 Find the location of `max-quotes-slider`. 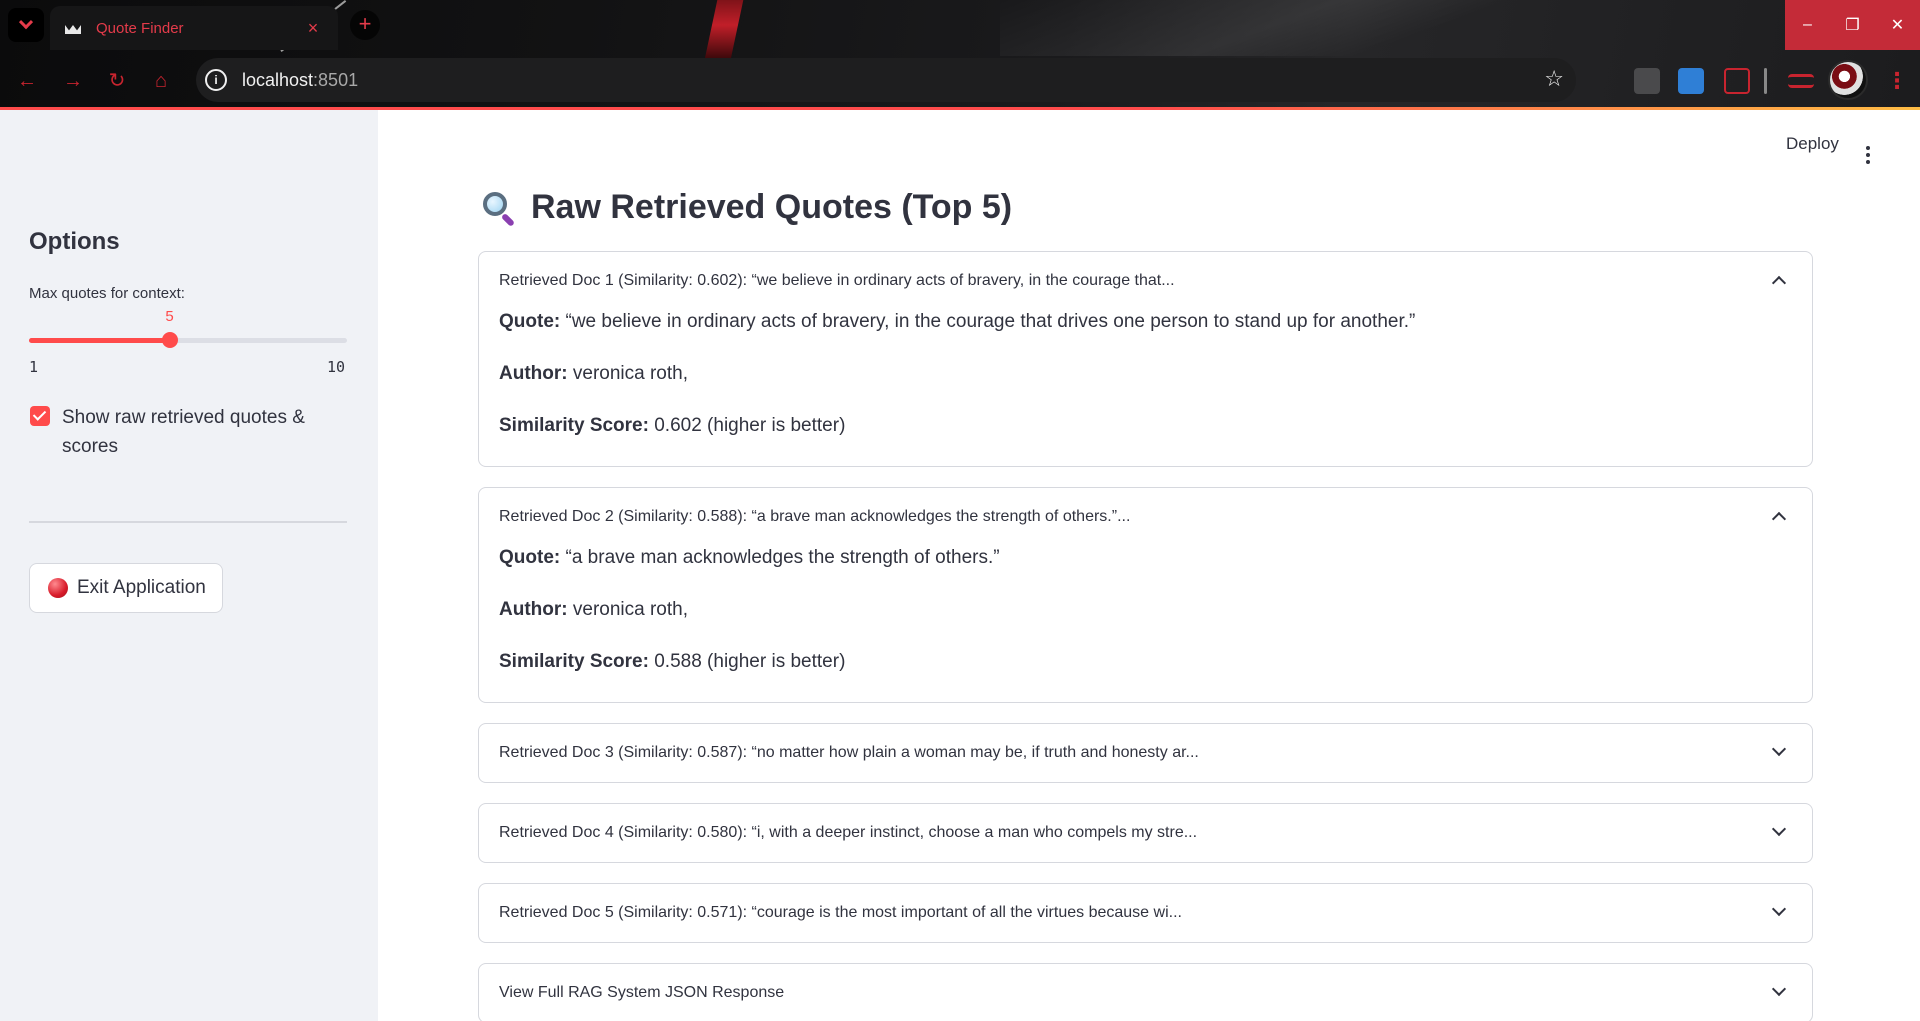

max-quotes-slider is located at coordinates (188, 340).